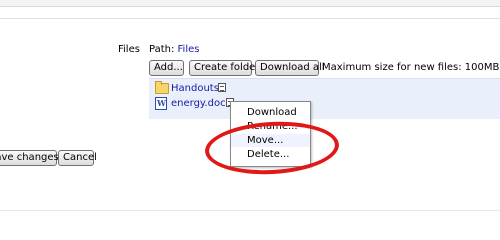  What do you see at coordinates (161, 103) in the screenshot?
I see `word-doc-icon: W` at bounding box center [161, 103].